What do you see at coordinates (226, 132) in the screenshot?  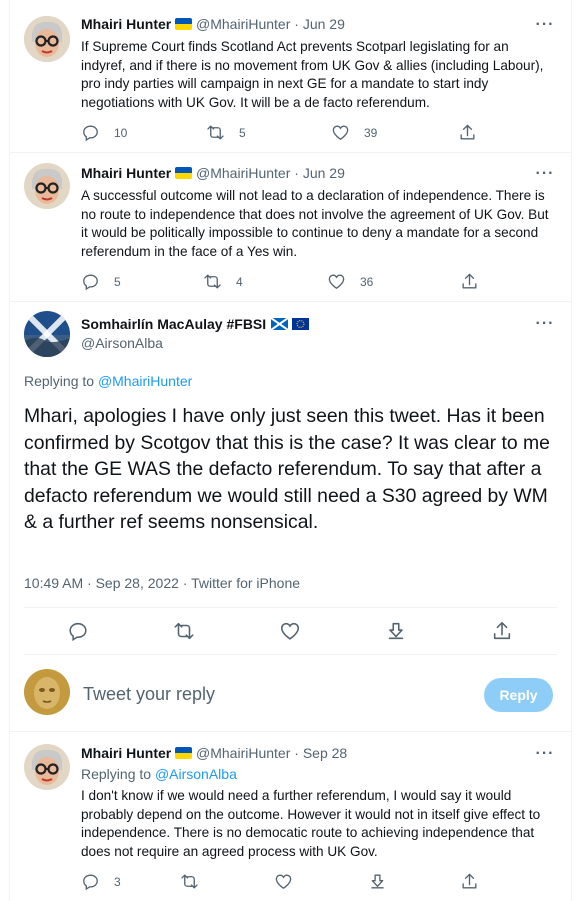 I see `retweet-button: 5` at bounding box center [226, 132].